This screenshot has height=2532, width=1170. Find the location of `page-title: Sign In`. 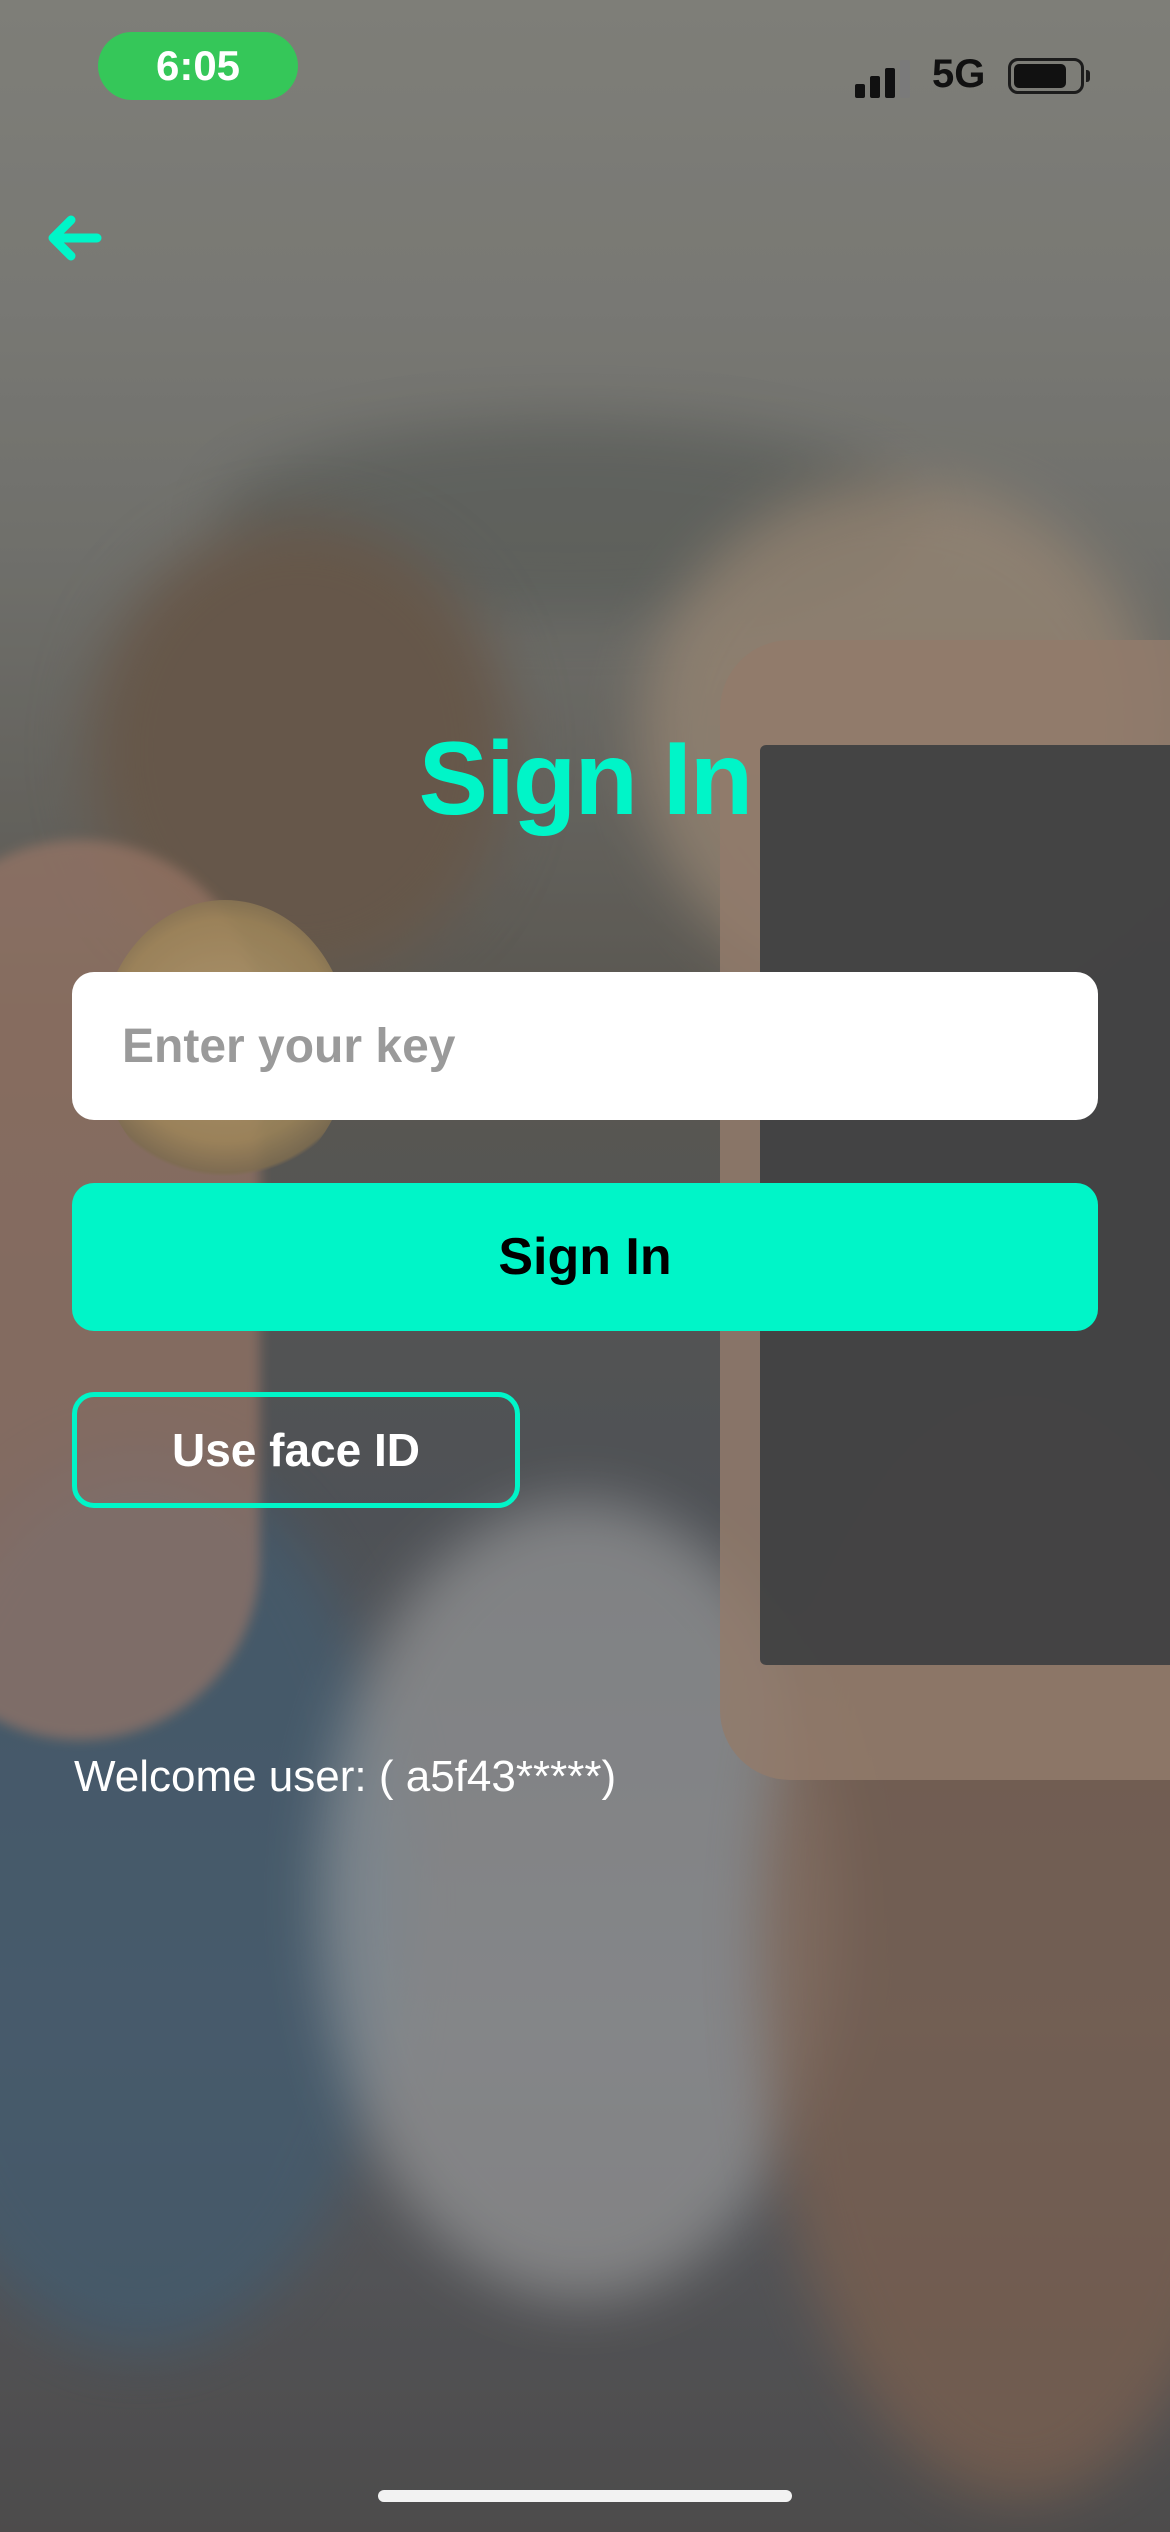

page-title: Sign In is located at coordinates (586, 779).